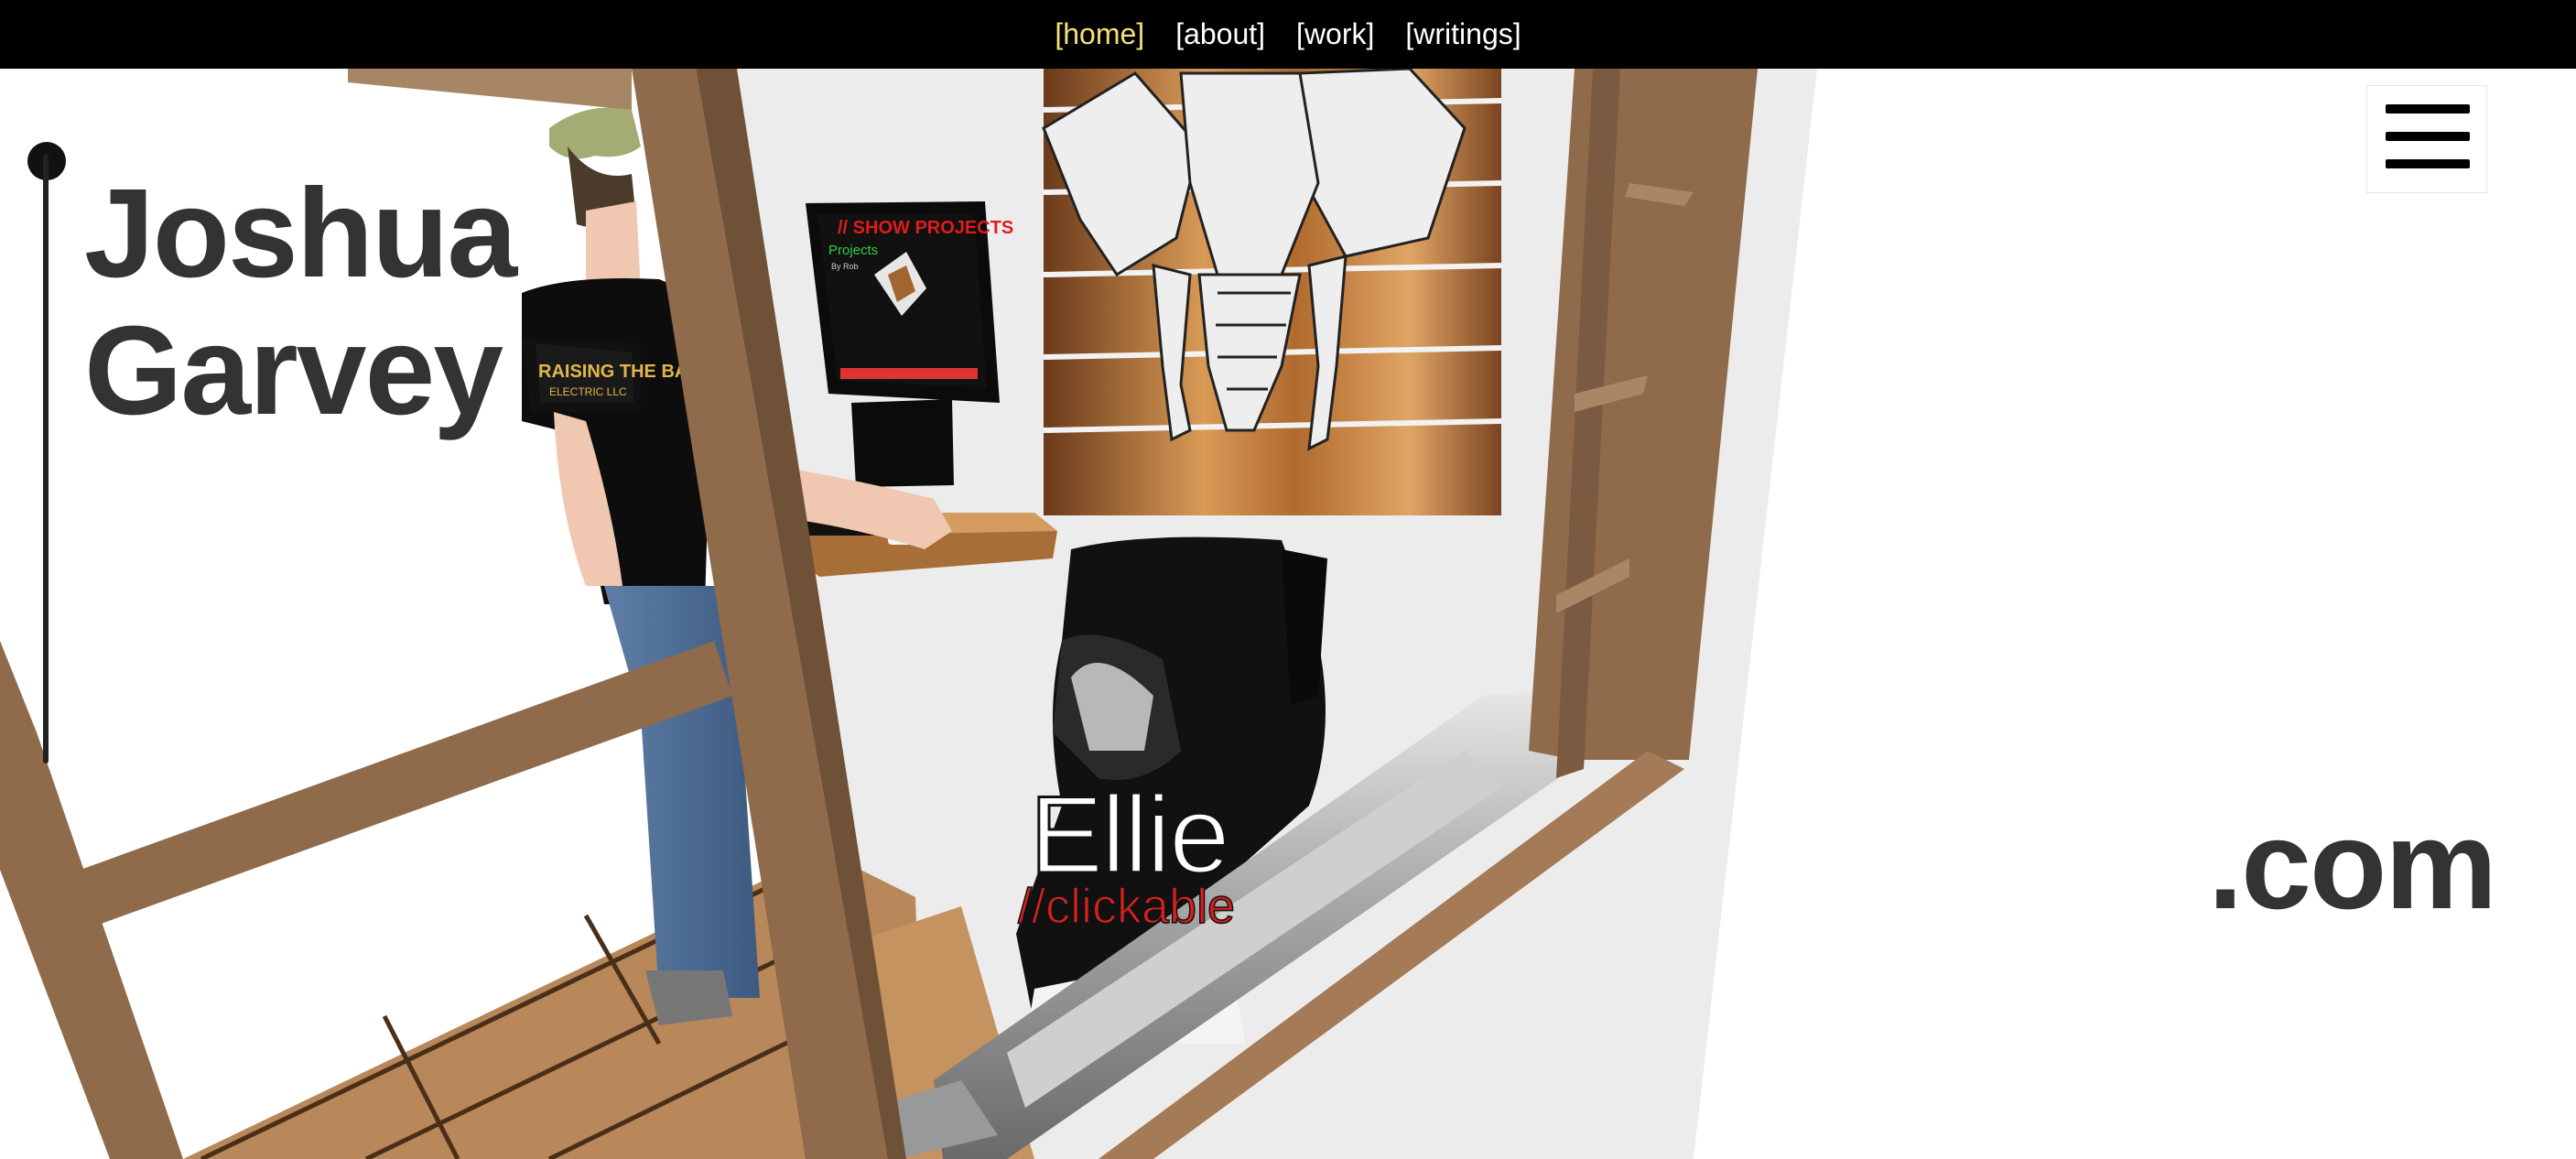 This screenshot has width=2576, height=1159. Describe the element at coordinates (1127, 906) in the screenshot. I see `clickable-hint: //clickable` at that location.